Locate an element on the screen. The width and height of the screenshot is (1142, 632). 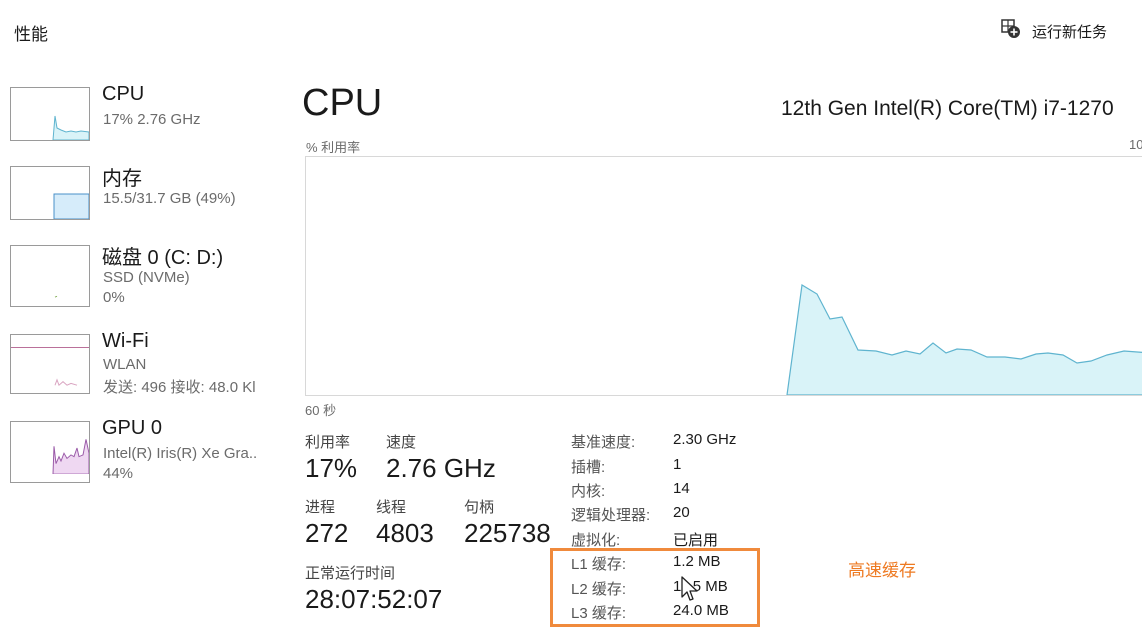
page-title: 性能 is located at coordinates (31, 34).